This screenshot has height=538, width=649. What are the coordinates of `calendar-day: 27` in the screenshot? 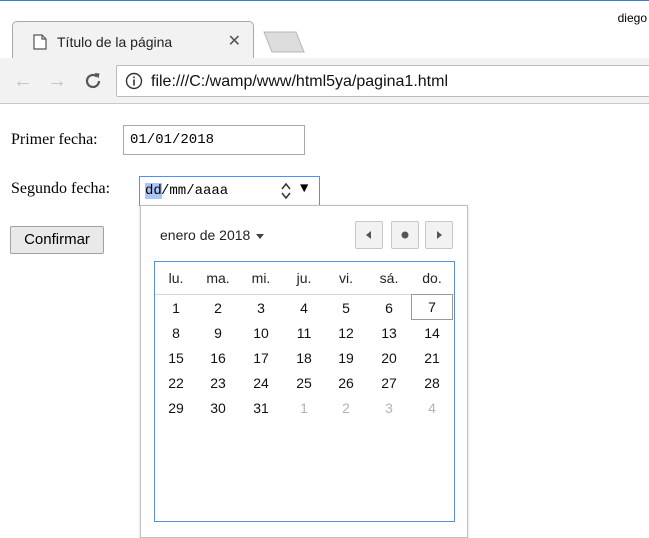 It's located at (389, 383).